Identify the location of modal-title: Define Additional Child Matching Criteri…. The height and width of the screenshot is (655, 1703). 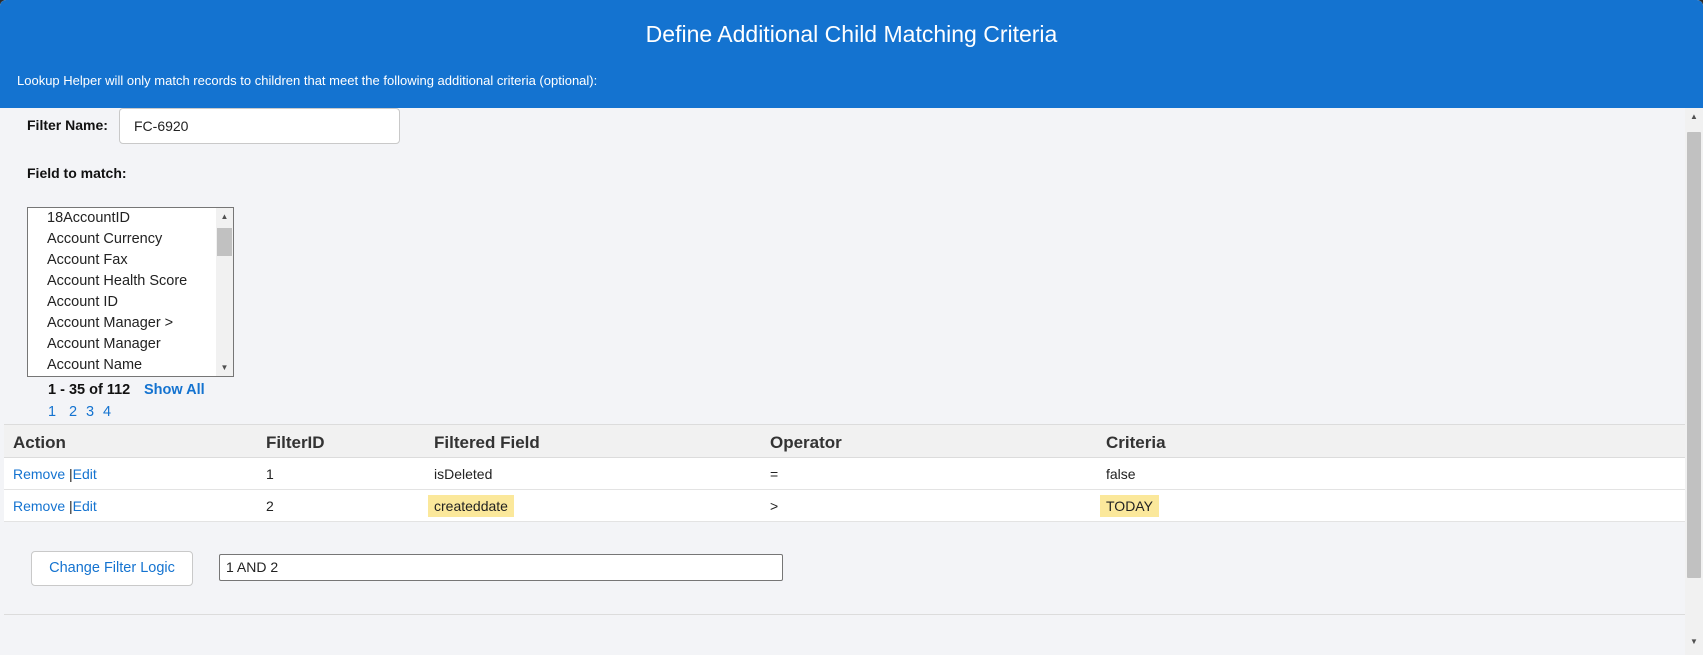
(851, 34).